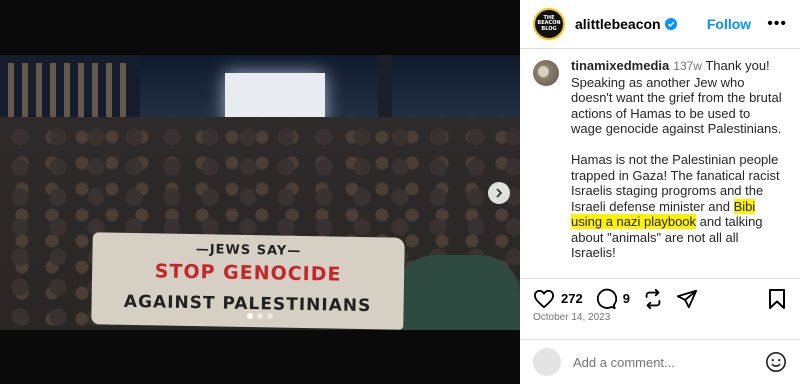 This screenshot has width=800, height=384. Describe the element at coordinates (670, 24) in the screenshot. I see `verified-badge-icon` at that location.